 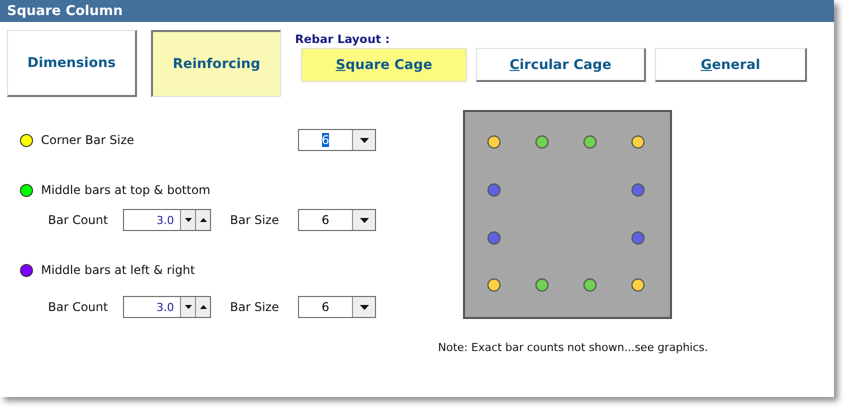 What do you see at coordinates (118, 270) in the screenshot?
I see `group-label: Middle bars at left & right` at bounding box center [118, 270].